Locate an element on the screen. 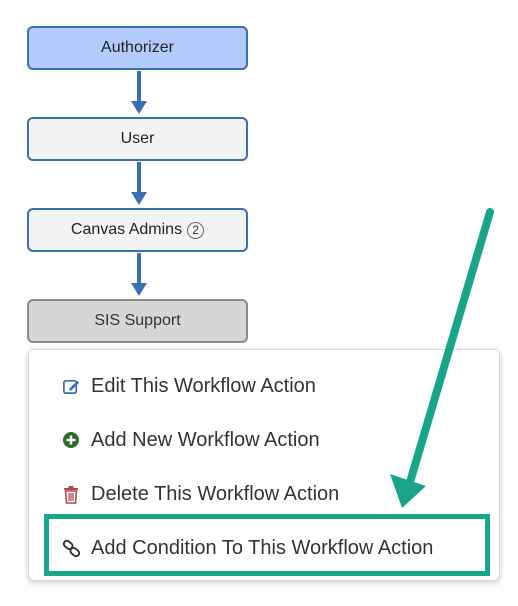 The height and width of the screenshot is (606, 518). node-label: User is located at coordinates (137, 138).